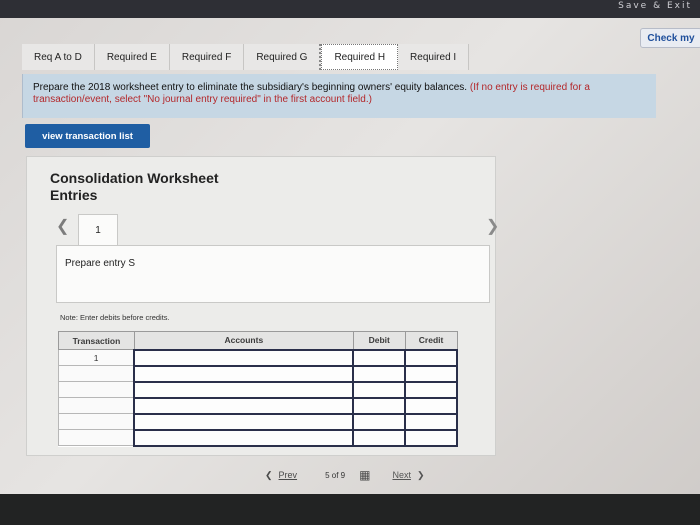 This screenshot has height=525, width=700. I want to click on grid-icon: ▦, so click(364, 475).